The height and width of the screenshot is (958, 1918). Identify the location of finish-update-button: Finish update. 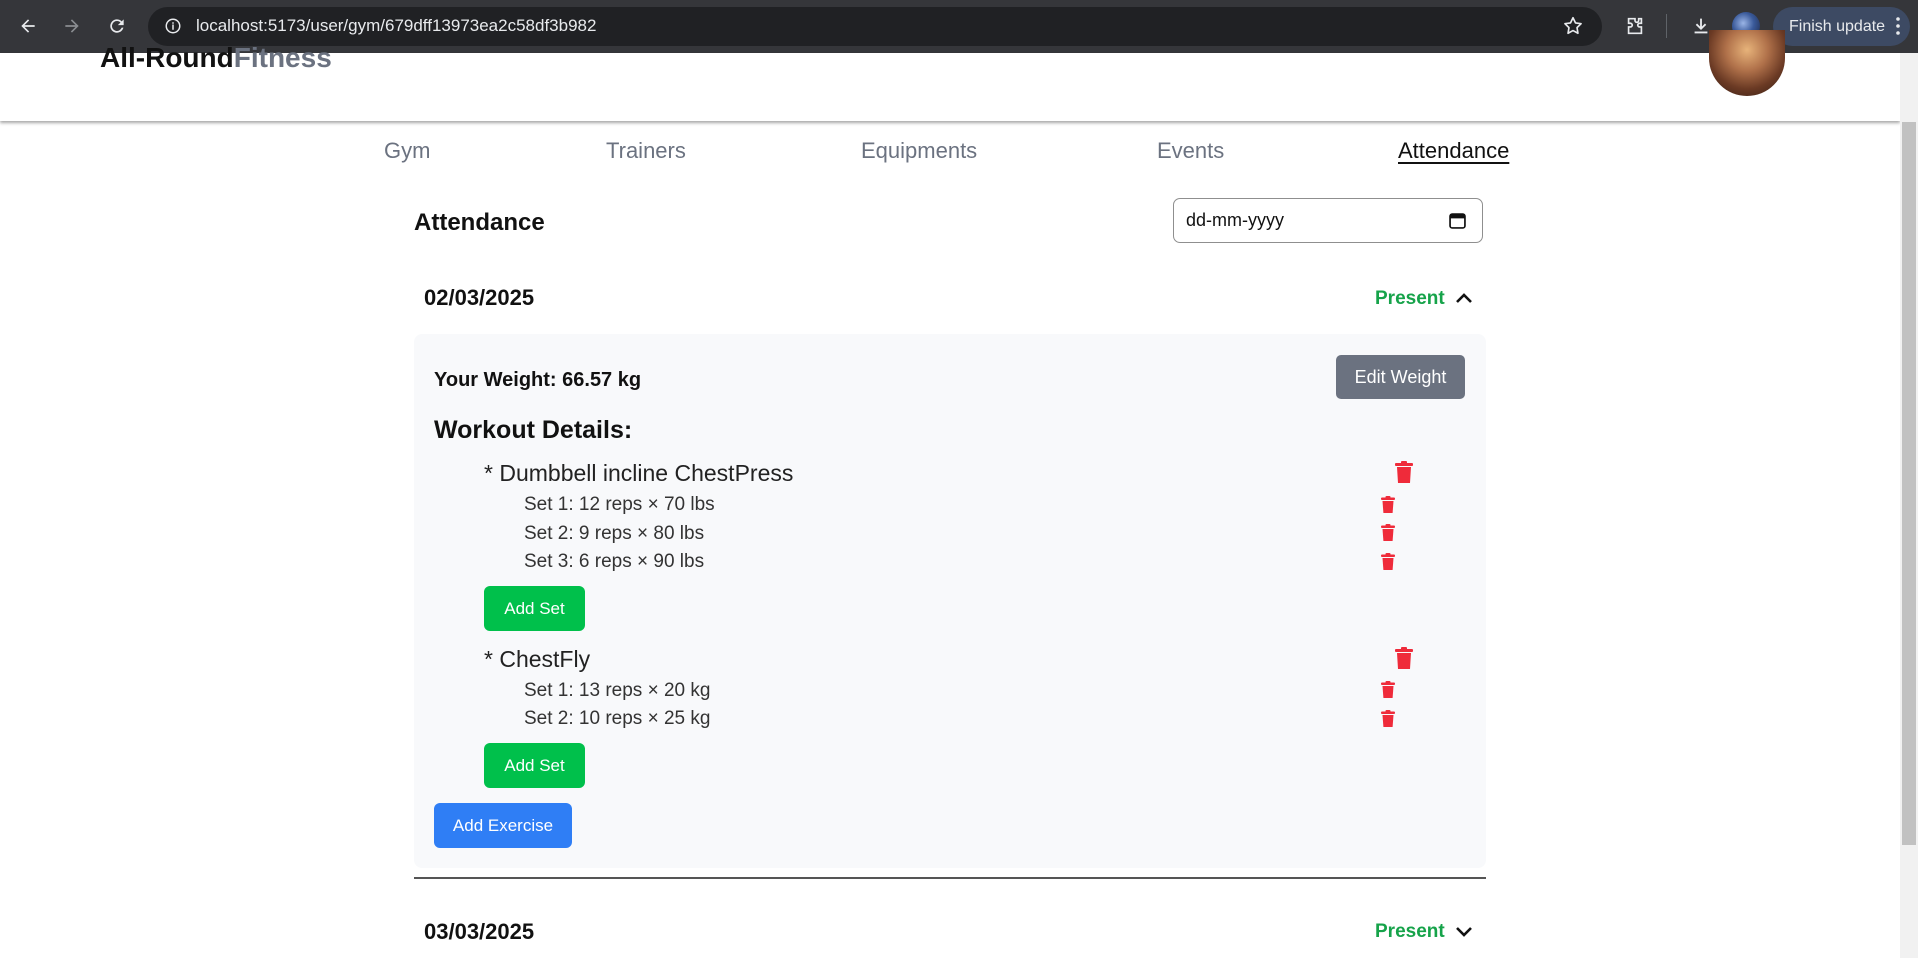
(1841, 26).